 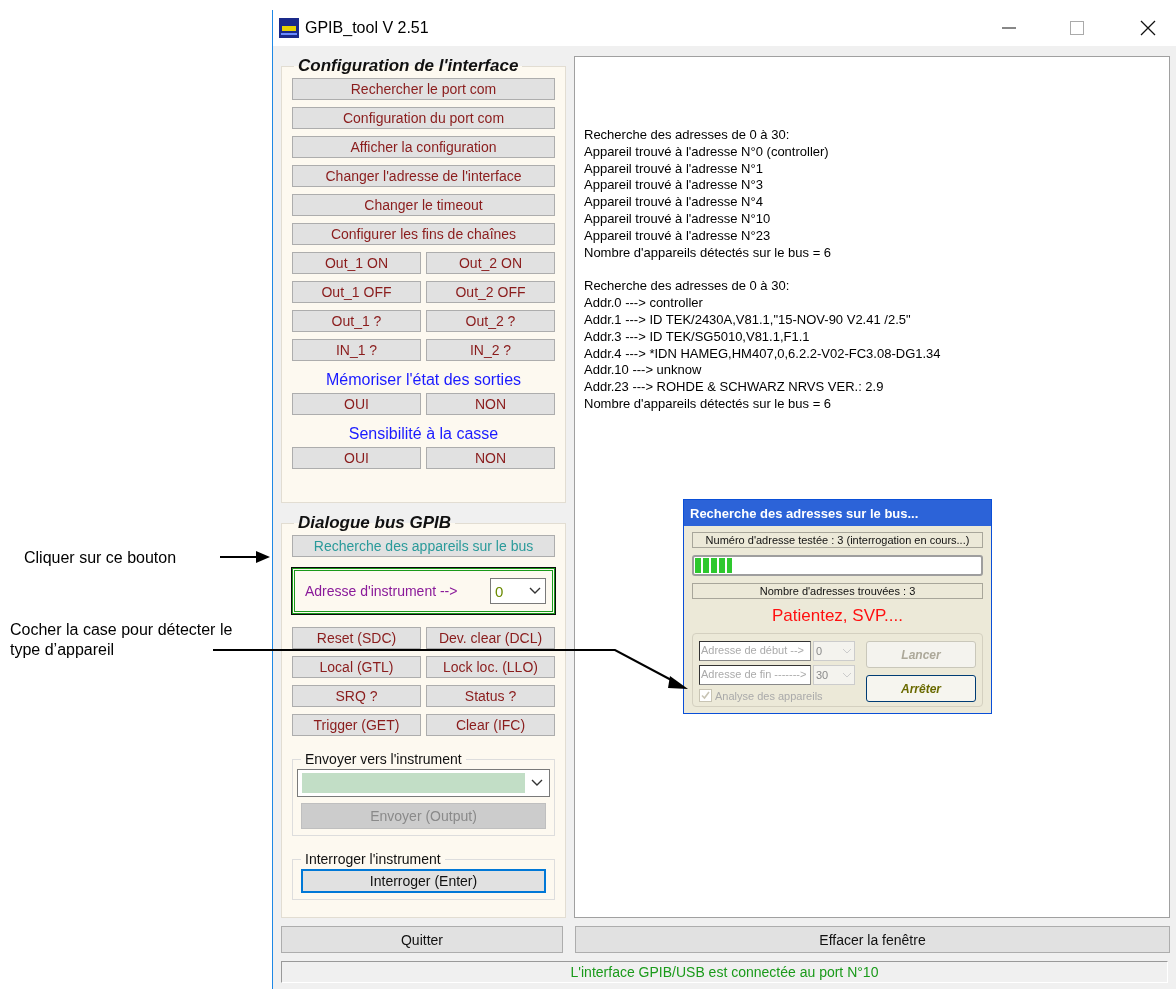 I want to click on command-button: Reset (SDC), so click(x=356, y=638).